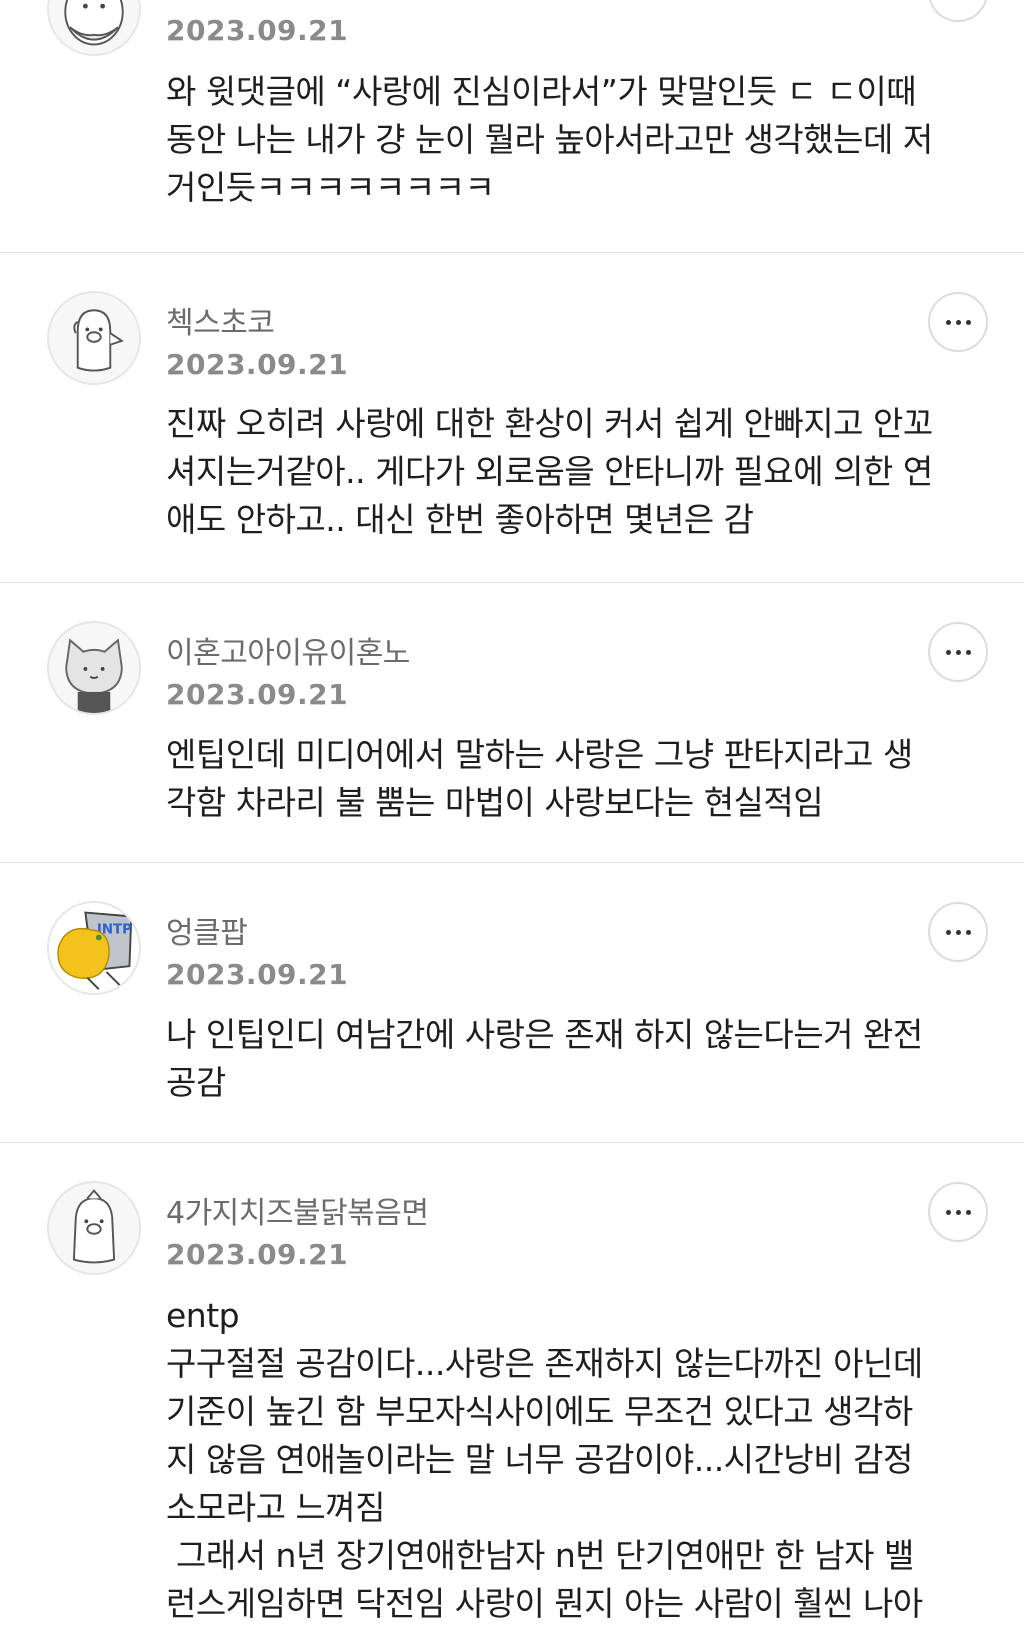 The width and height of the screenshot is (1024, 1636). I want to click on avatar: INTP, so click(94, 948).